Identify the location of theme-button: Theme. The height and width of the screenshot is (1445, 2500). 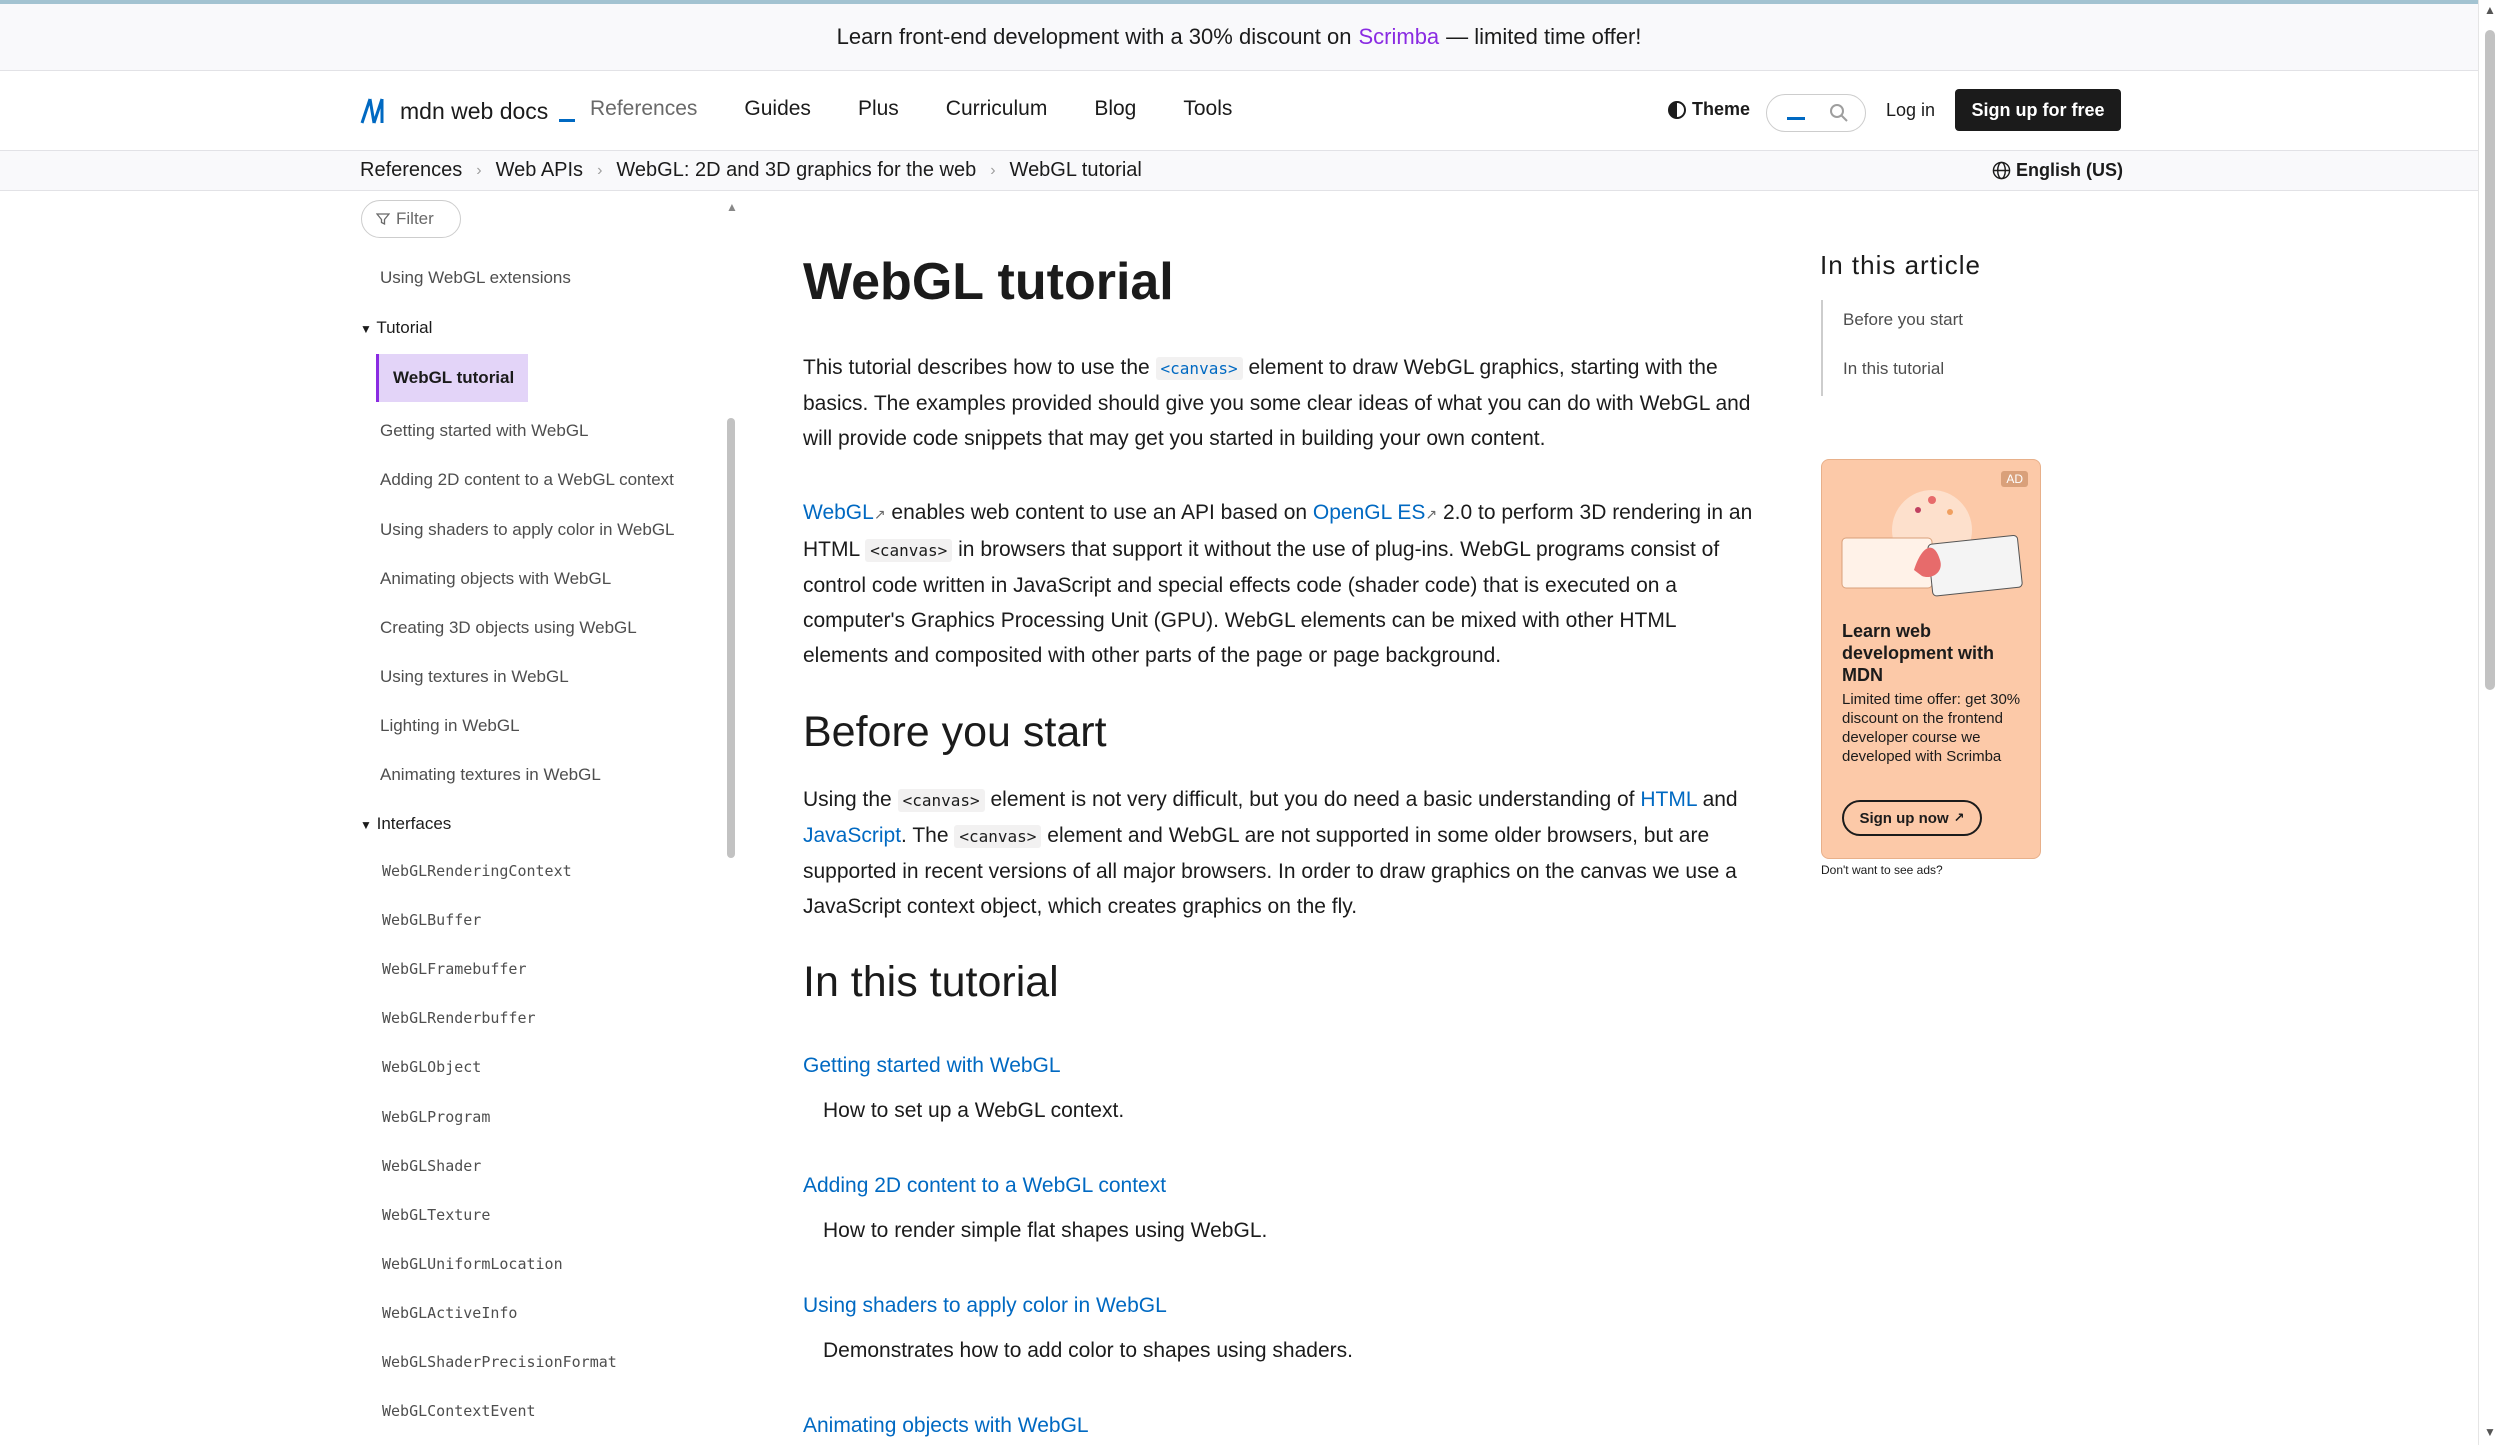
(1709, 109).